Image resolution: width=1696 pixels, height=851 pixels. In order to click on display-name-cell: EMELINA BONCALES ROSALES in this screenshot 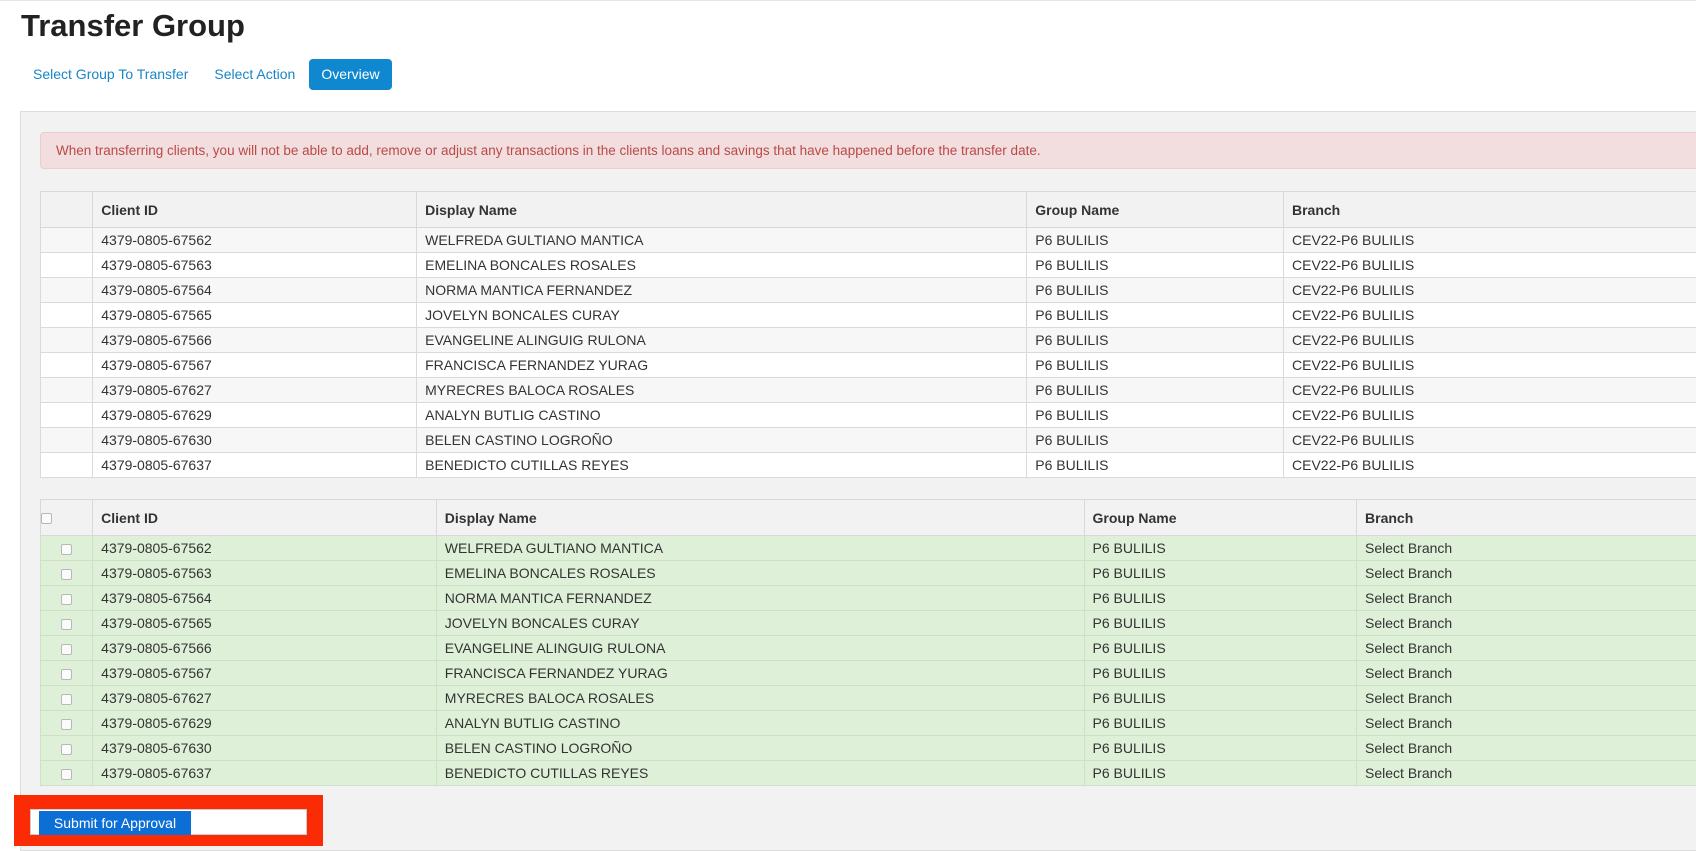, I will do `click(760, 573)`.